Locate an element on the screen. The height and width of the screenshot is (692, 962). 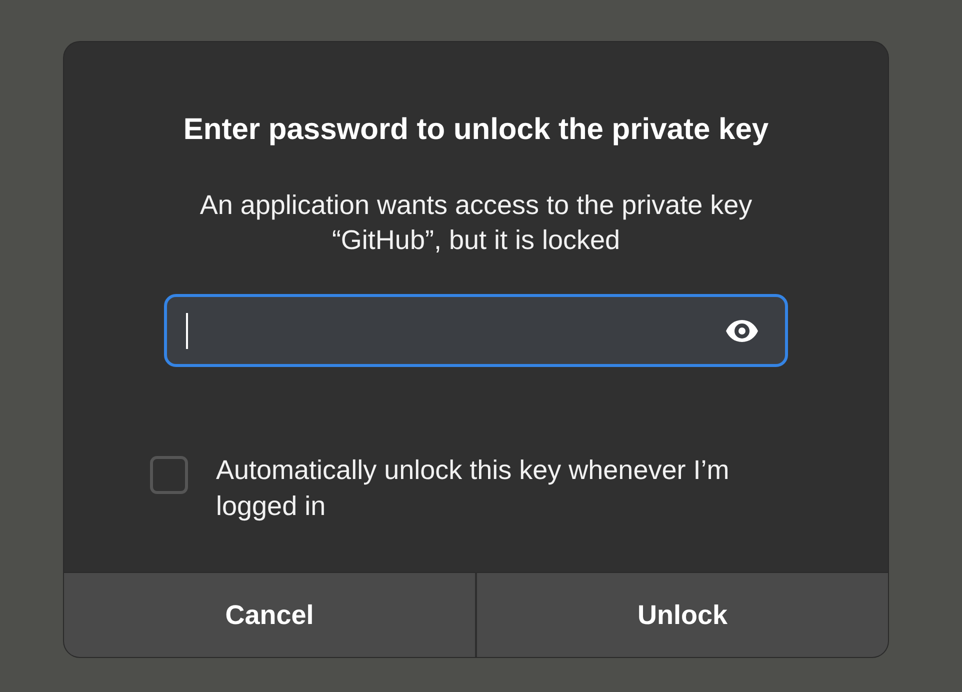
dialog-message: An application wants access to the private key “GitHub”, but it is locked is located at coordinates (476, 223).